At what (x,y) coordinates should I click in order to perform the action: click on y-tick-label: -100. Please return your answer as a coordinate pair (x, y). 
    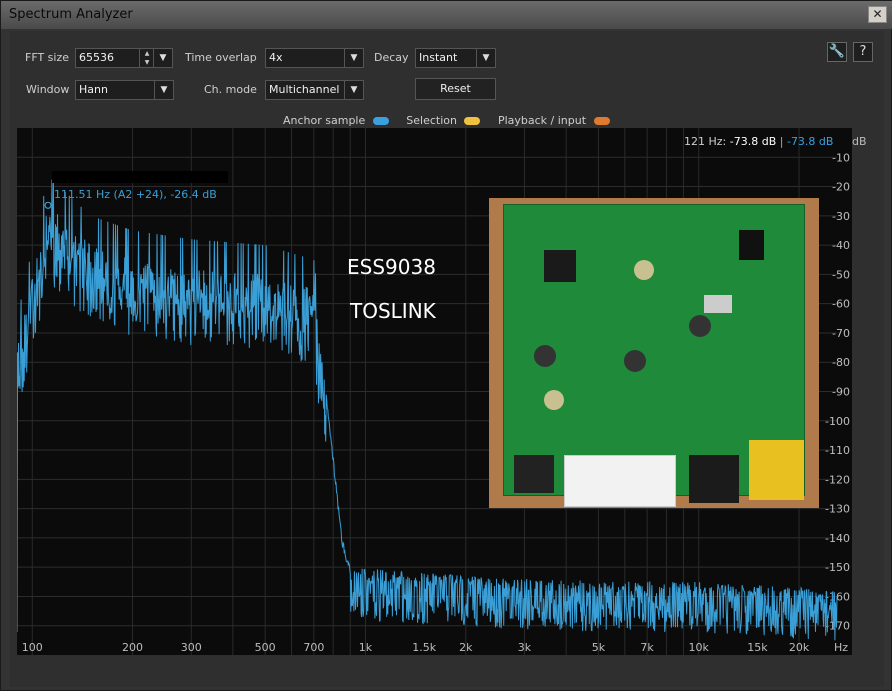
    Looking at the image, I should click on (837, 421).